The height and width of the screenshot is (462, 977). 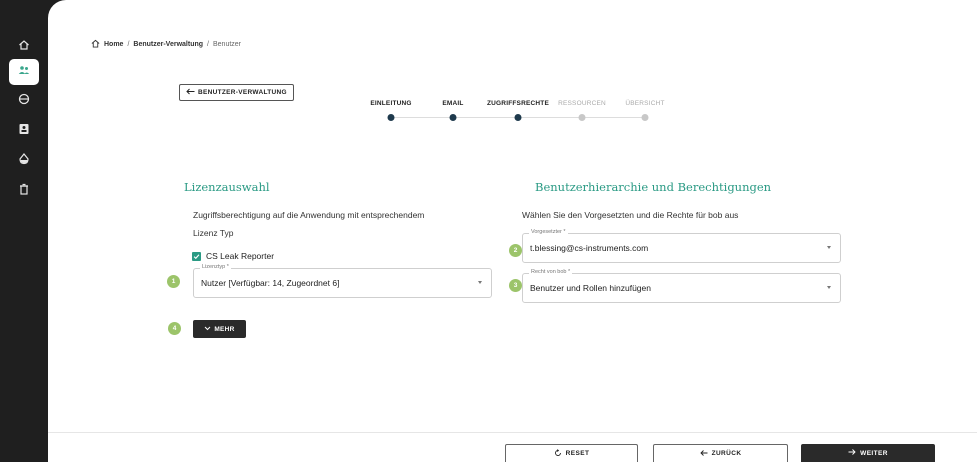 What do you see at coordinates (173, 281) in the screenshot?
I see `step-badge-1: 1` at bounding box center [173, 281].